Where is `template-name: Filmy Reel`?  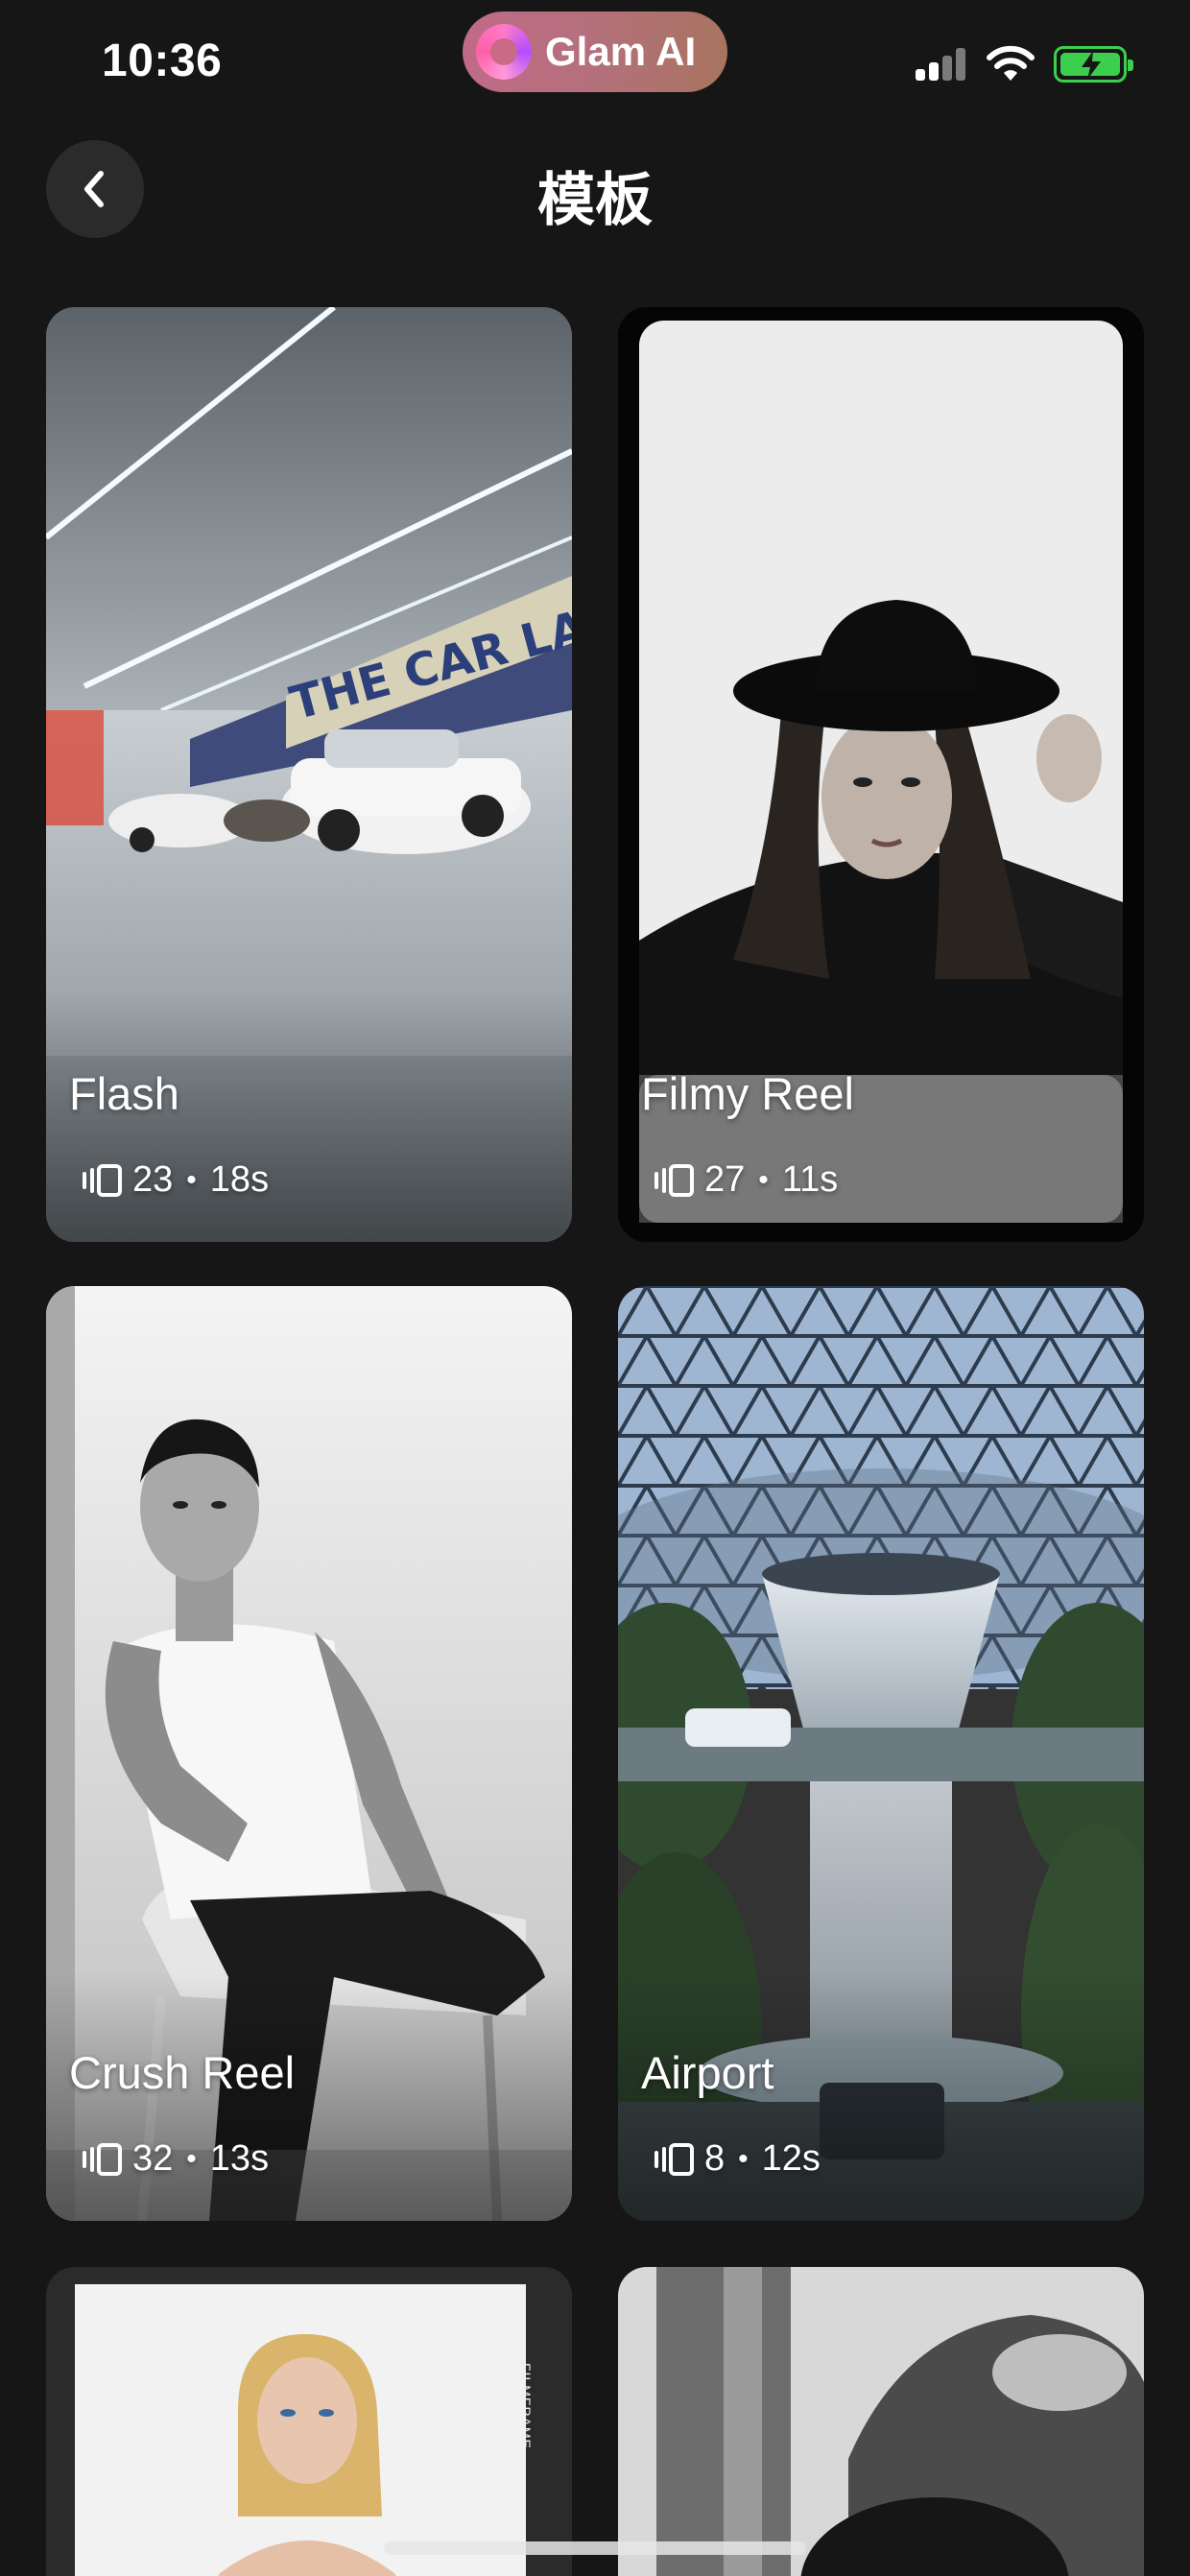 template-name: Filmy Reel is located at coordinates (748, 1093).